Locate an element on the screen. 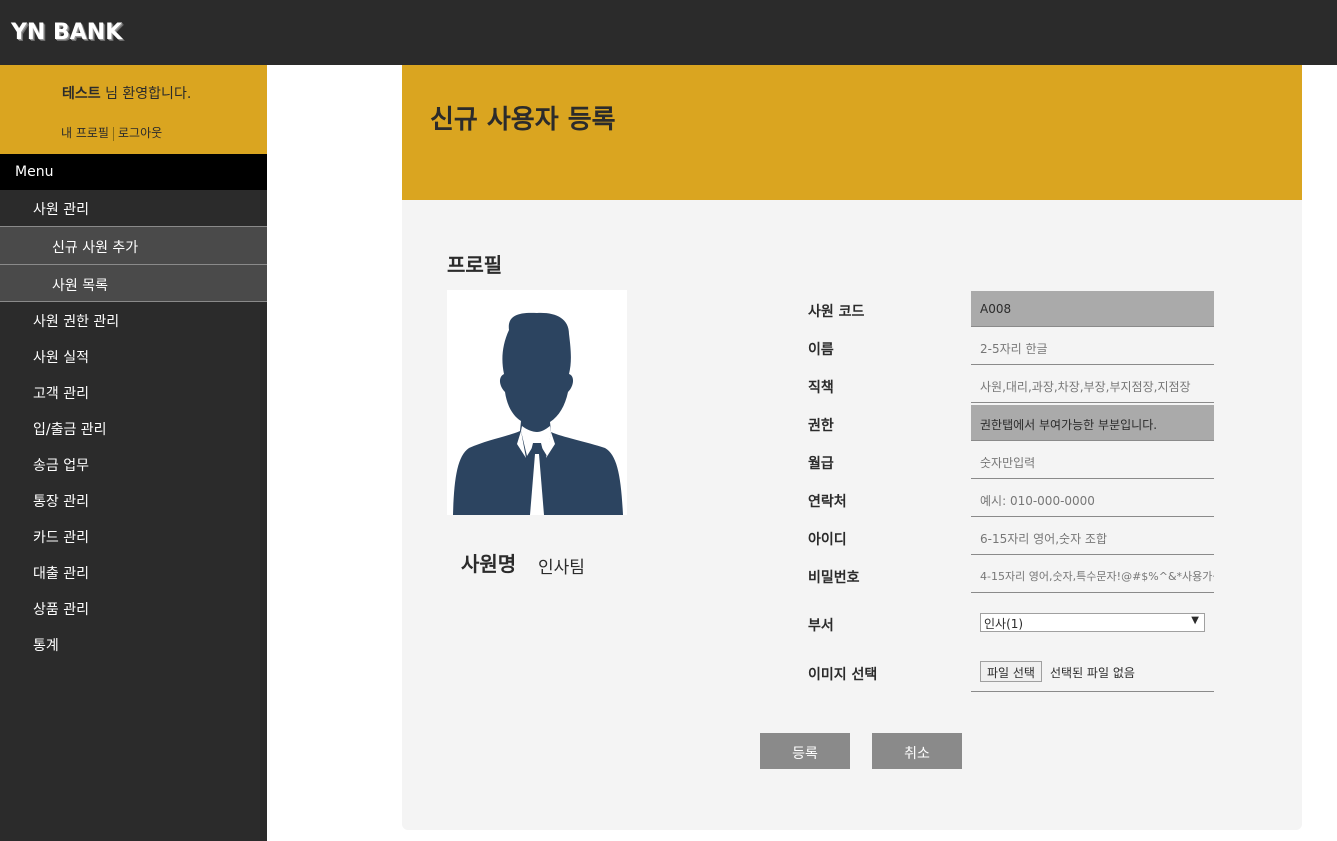 Image resolution: width=1337 pixels, height=841 pixels. choose-file-button: 파일 선택 is located at coordinates (1011, 671).